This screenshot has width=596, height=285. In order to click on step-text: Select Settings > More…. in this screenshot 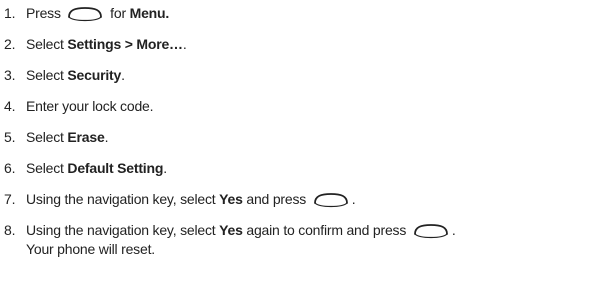, I will do `click(106, 44)`.